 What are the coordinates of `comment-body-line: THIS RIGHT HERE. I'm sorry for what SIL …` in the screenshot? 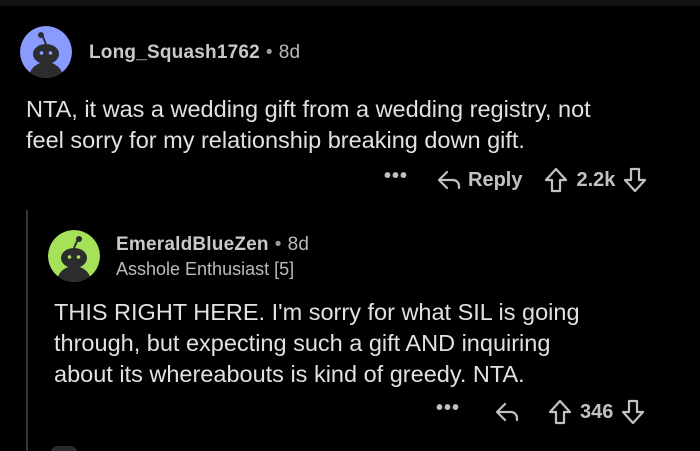 It's located at (317, 312).